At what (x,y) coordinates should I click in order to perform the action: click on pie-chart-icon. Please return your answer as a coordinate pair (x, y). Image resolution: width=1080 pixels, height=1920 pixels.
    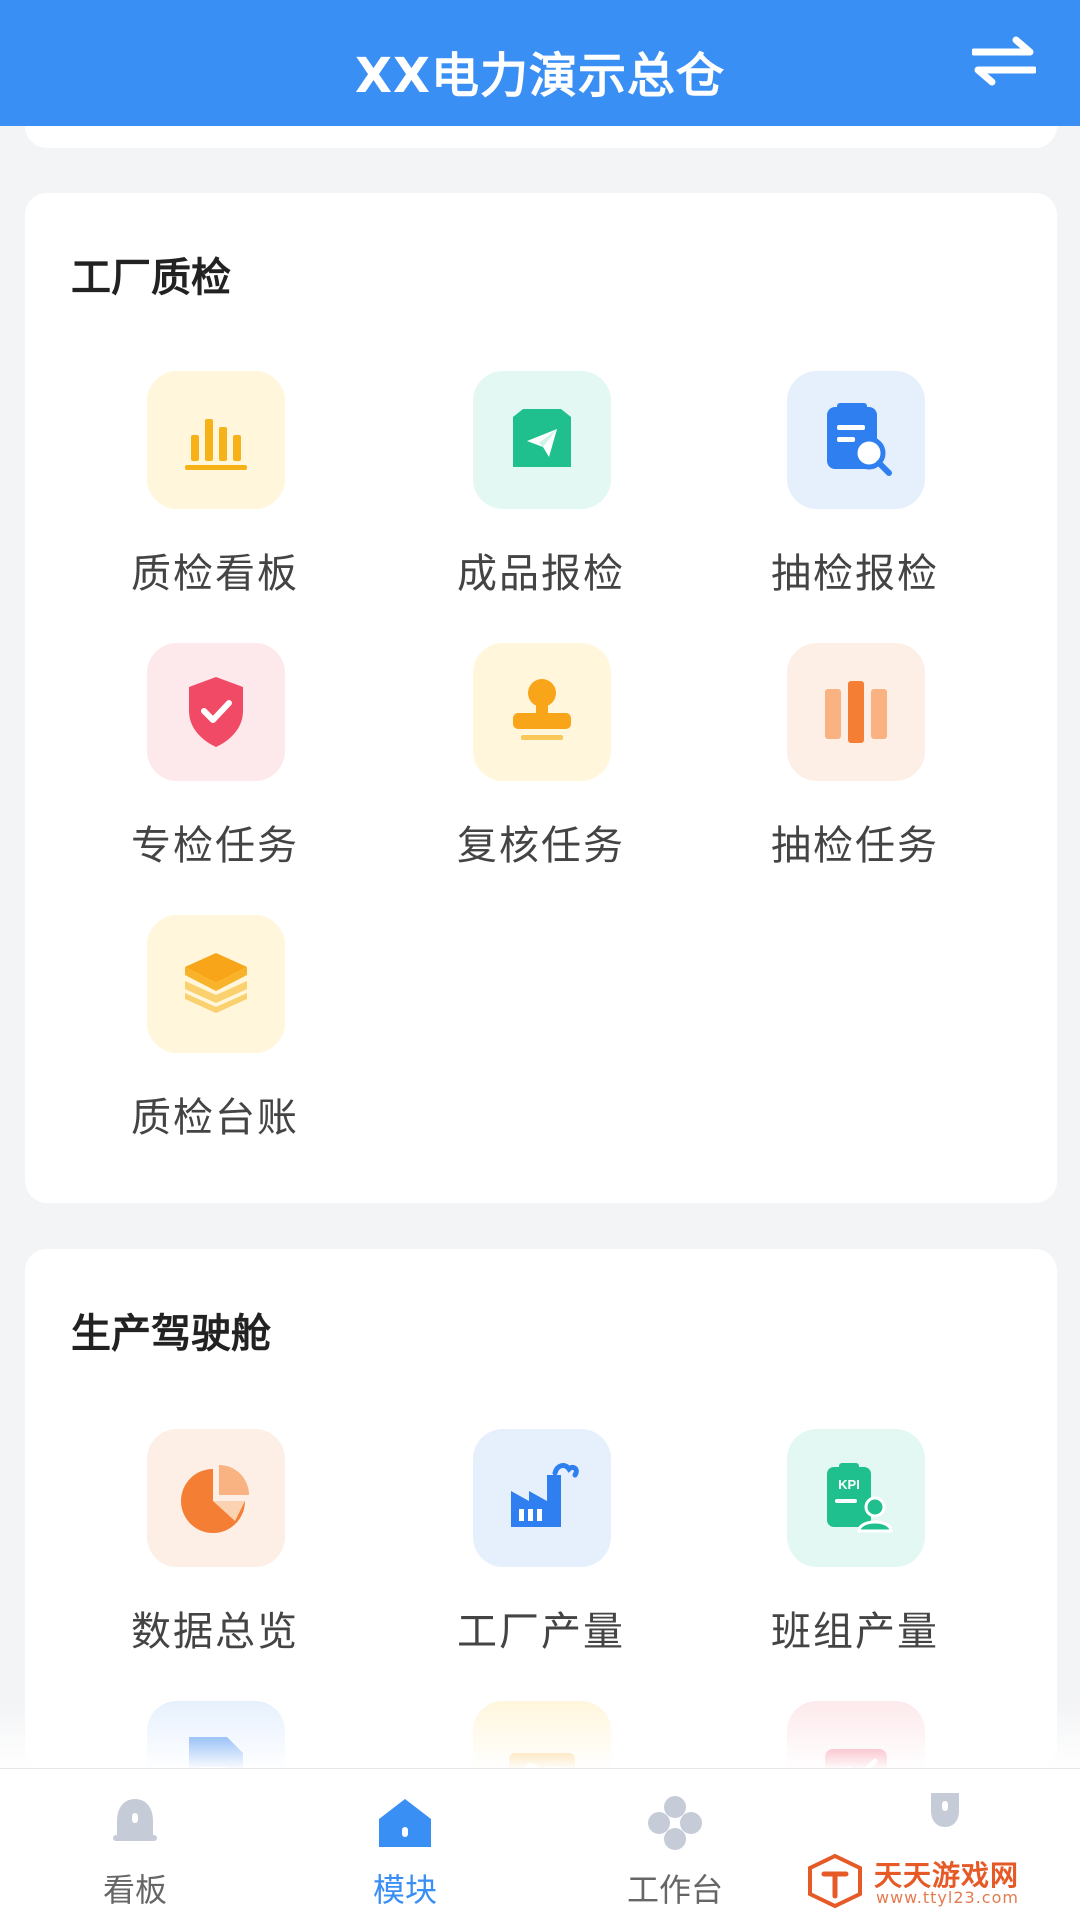
    Looking at the image, I should click on (216, 1498).